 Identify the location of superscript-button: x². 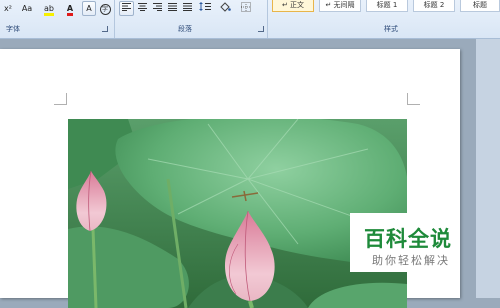
(8, 8).